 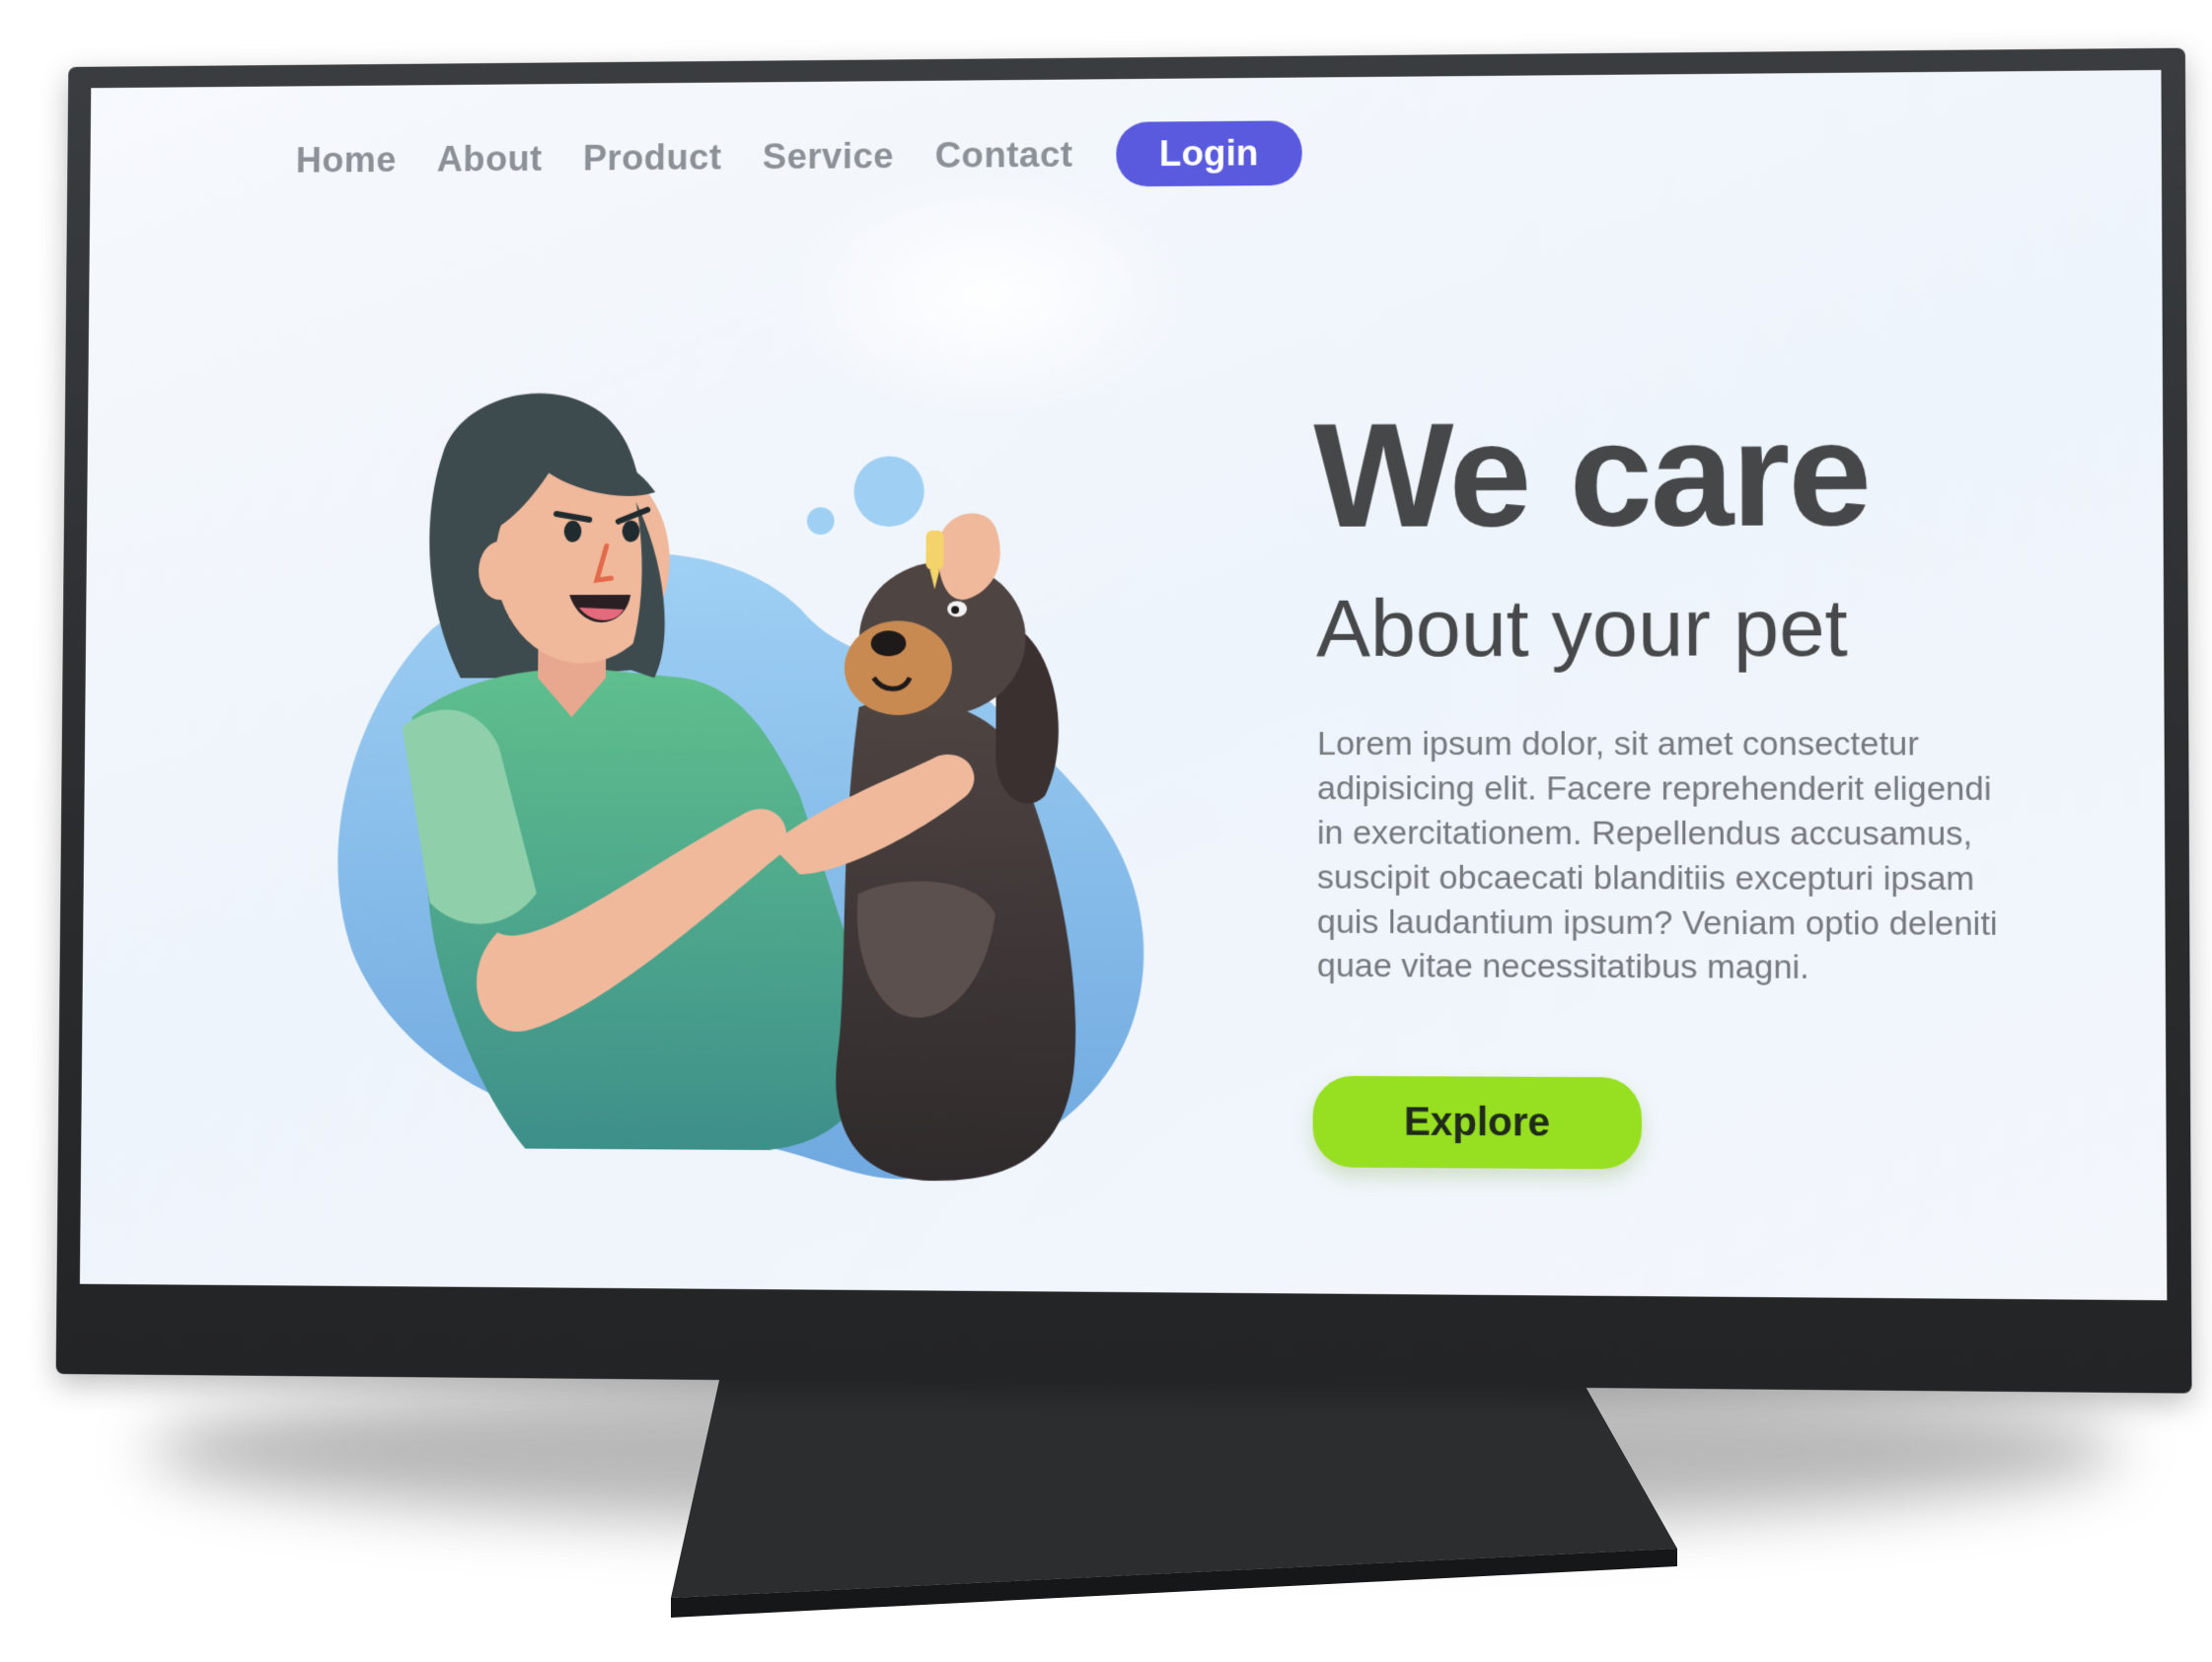 I want to click on nav-contact: Contact, so click(x=1003, y=155).